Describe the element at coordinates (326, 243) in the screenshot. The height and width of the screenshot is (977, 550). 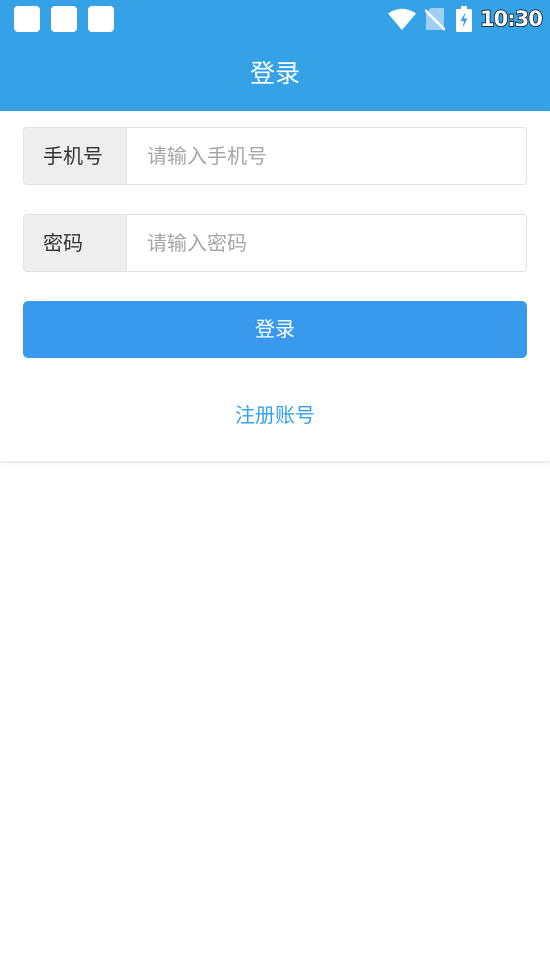
I see `password-input` at that location.